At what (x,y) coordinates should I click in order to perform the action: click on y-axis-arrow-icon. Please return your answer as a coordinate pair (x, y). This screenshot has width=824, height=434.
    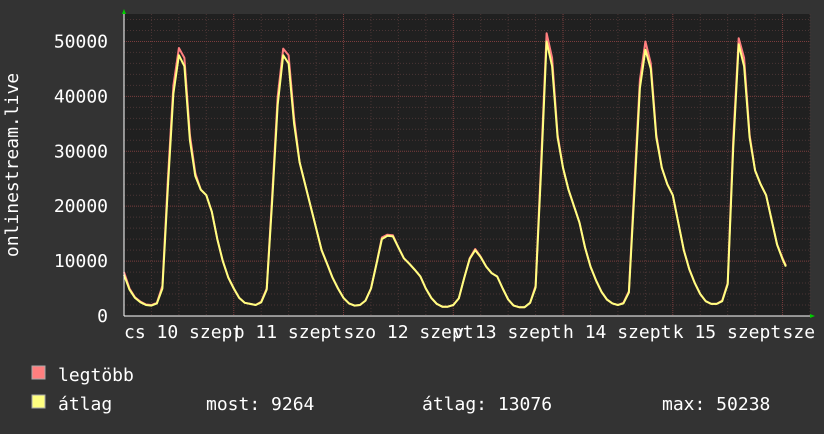
    Looking at the image, I should click on (124, 11).